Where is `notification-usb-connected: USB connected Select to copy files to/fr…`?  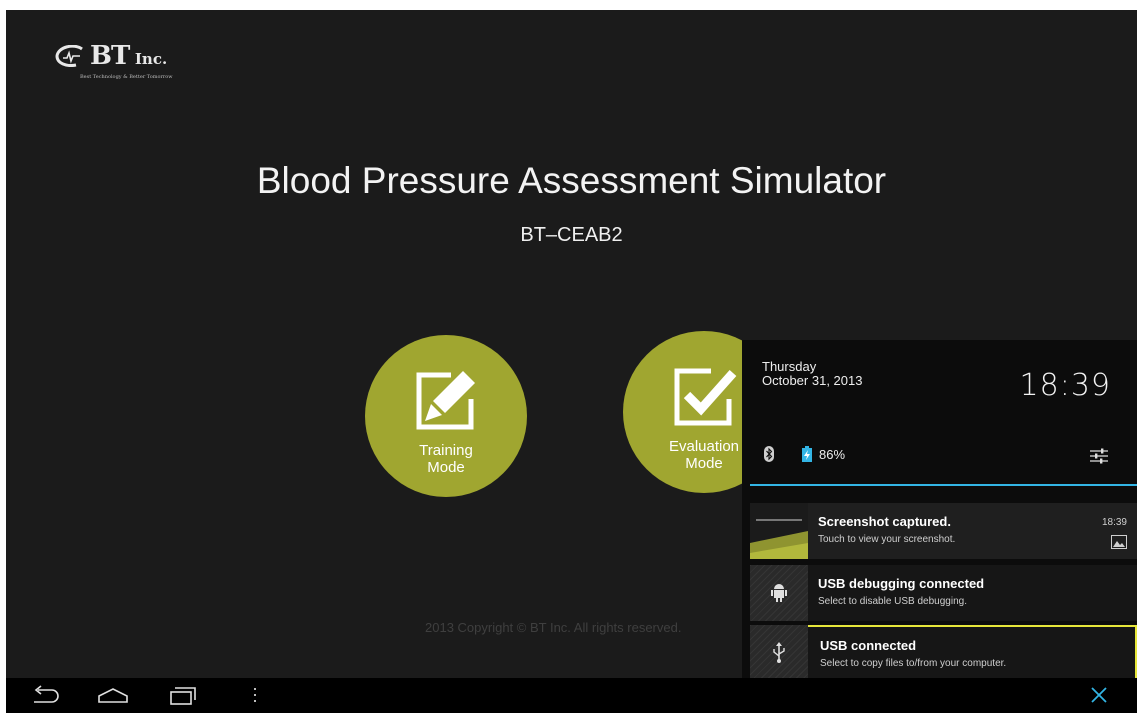 notification-usb-connected: USB connected Select to copy files to/fr… is located at coordinates (943, 653).